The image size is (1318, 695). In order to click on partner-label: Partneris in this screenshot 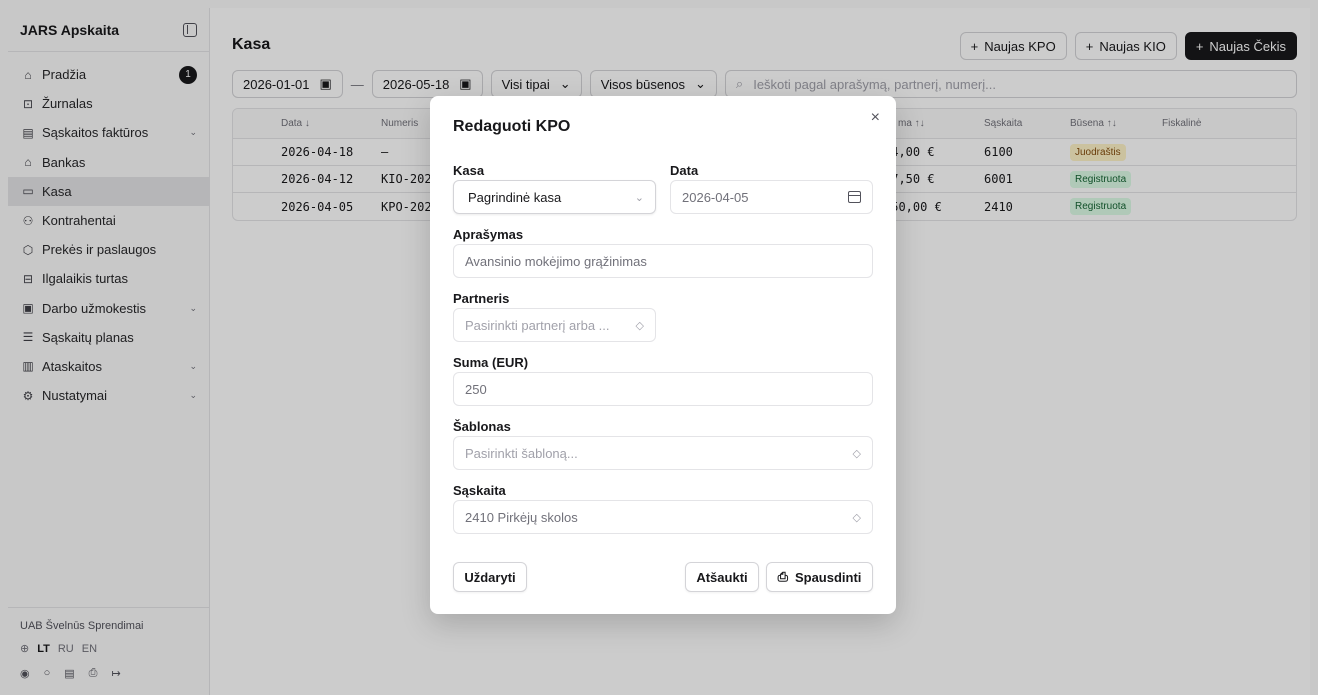, I will do `click(481, 298)`.